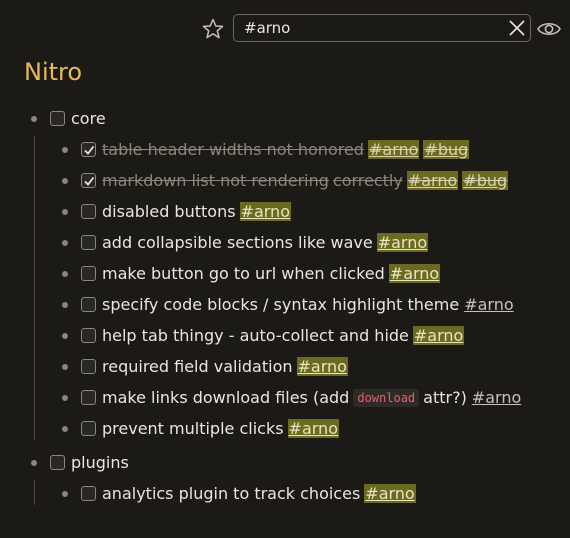 Image resolution: width=570 pixels, height=538 pixels. Describe the element at coordinates (255, 335) in the screenshot. I see `task-text: help tab thingy - auto-collect and hide` at that location.